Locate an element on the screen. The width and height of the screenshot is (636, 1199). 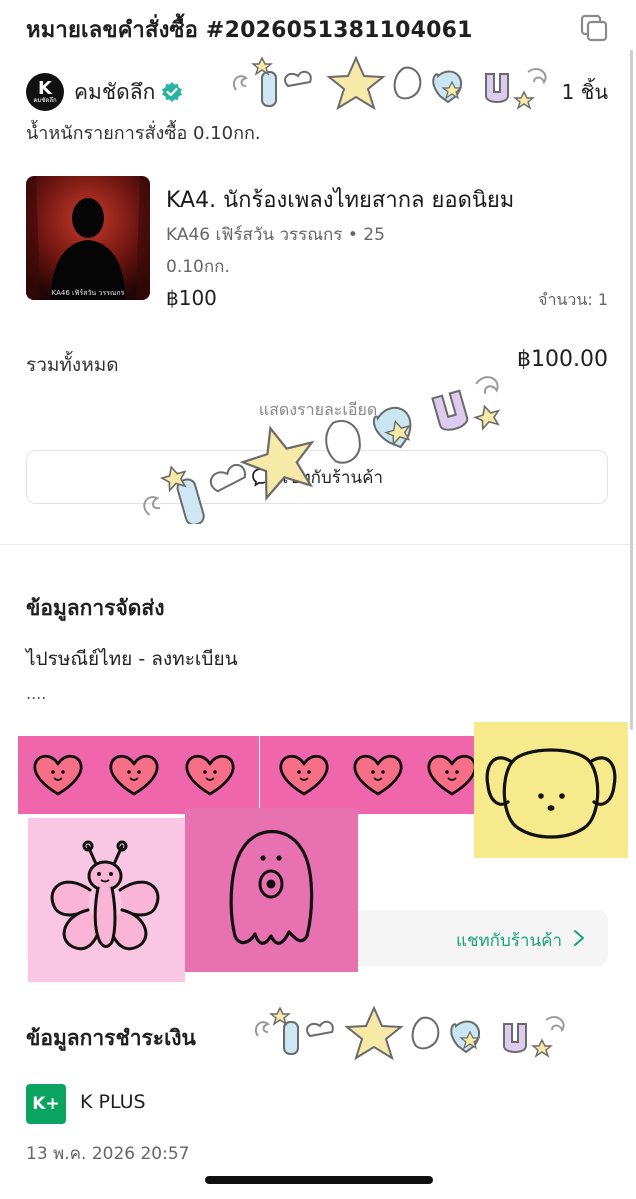
store-logo-sub: คมชัดลึก is located at coordinates (45, 100).